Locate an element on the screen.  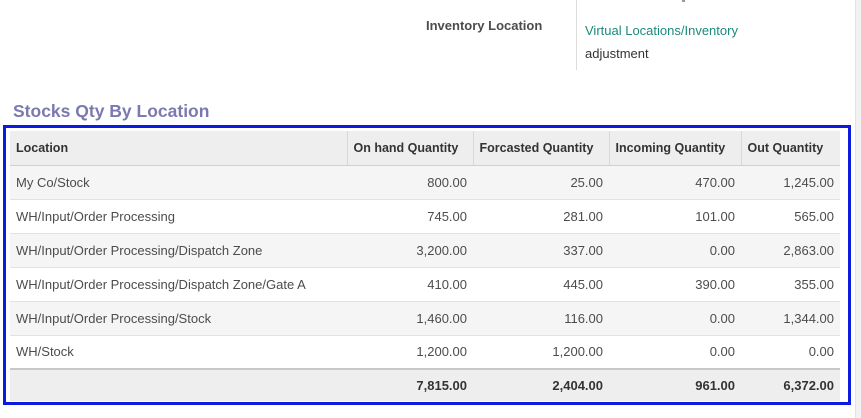
total-location is located at coordinates (178, 385).